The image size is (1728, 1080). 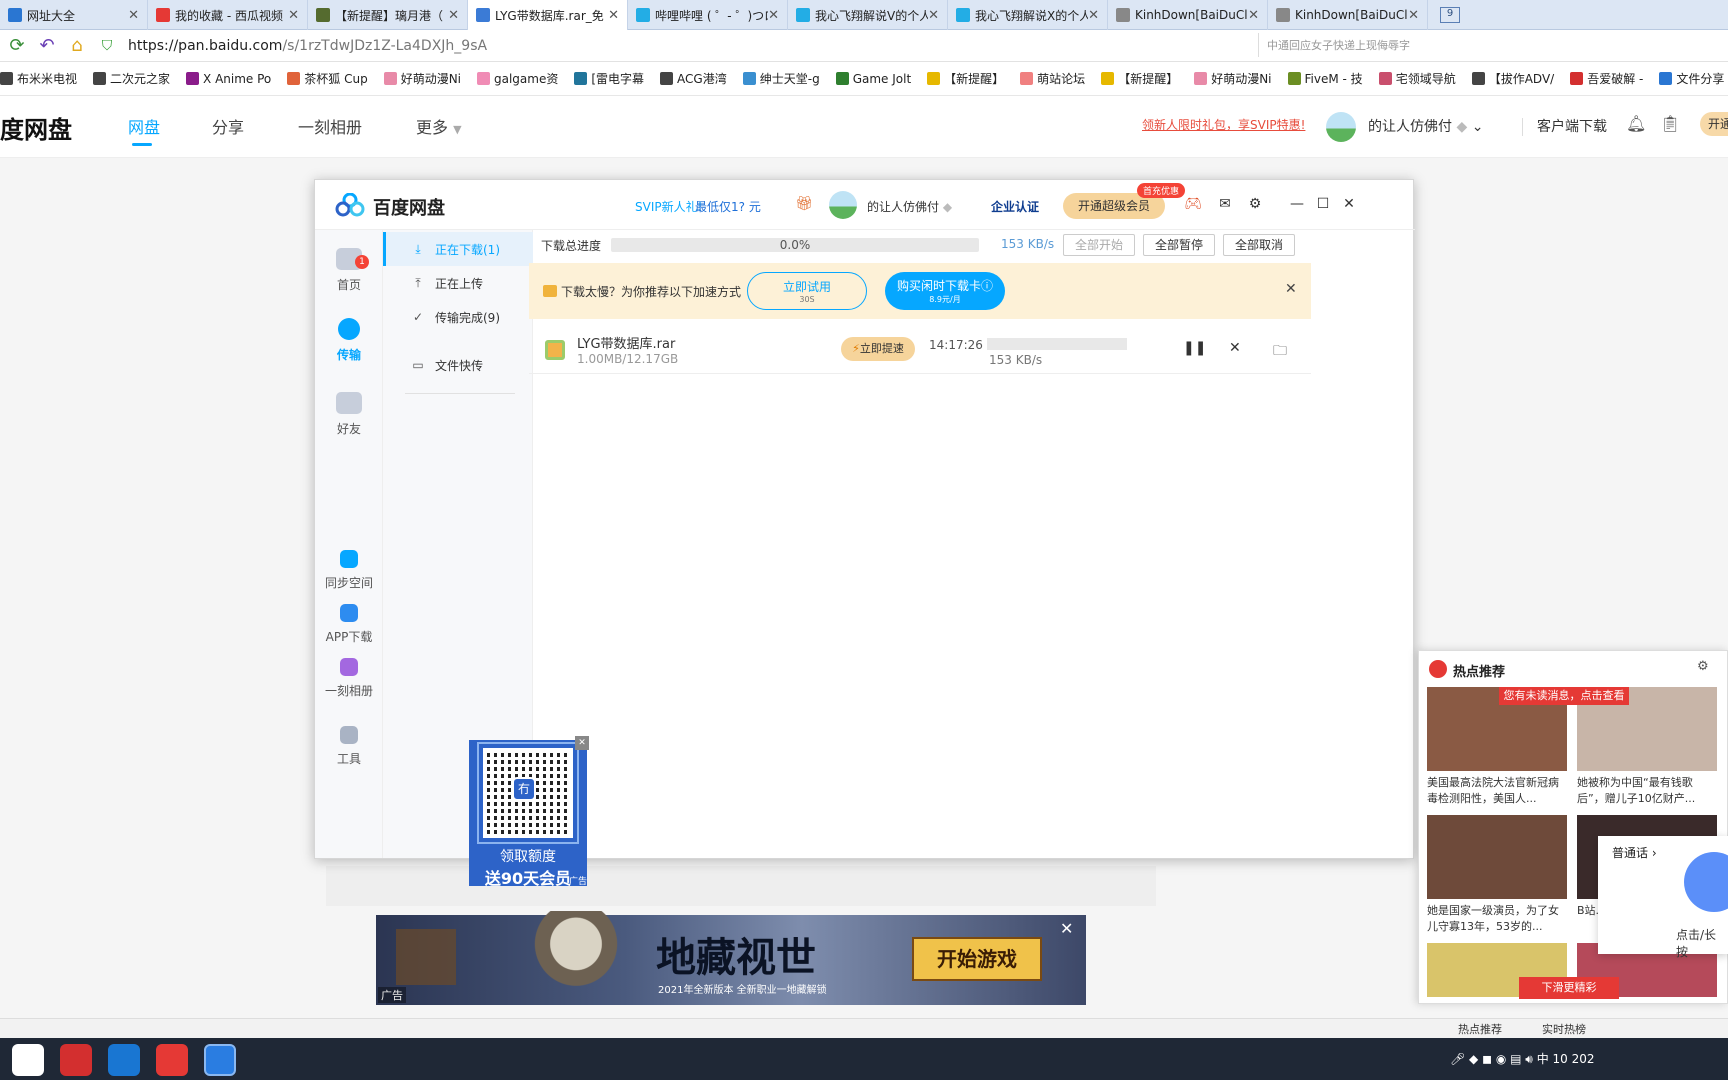 I want to click on netdisk-app-icon, so click(x=220, y=1060).